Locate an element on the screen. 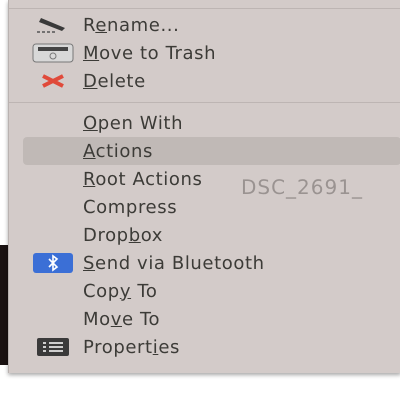 This screenshot has height=400, width=400. menu-item: Send via Bluetooth is located at coordinates (148, 263).